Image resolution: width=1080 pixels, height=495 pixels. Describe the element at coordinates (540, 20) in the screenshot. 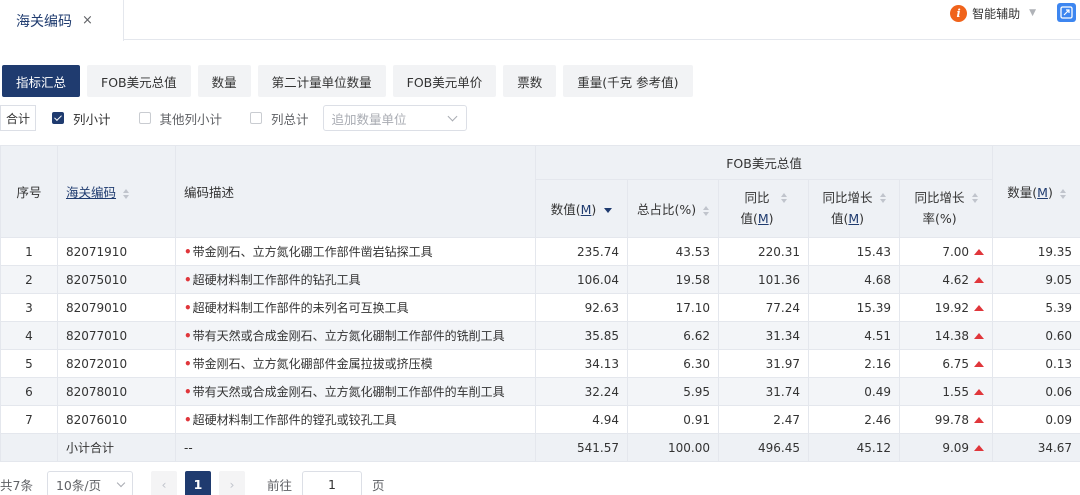

I see `tab-bar: 海关编码 × i 智能辅助 ▼` at that location.